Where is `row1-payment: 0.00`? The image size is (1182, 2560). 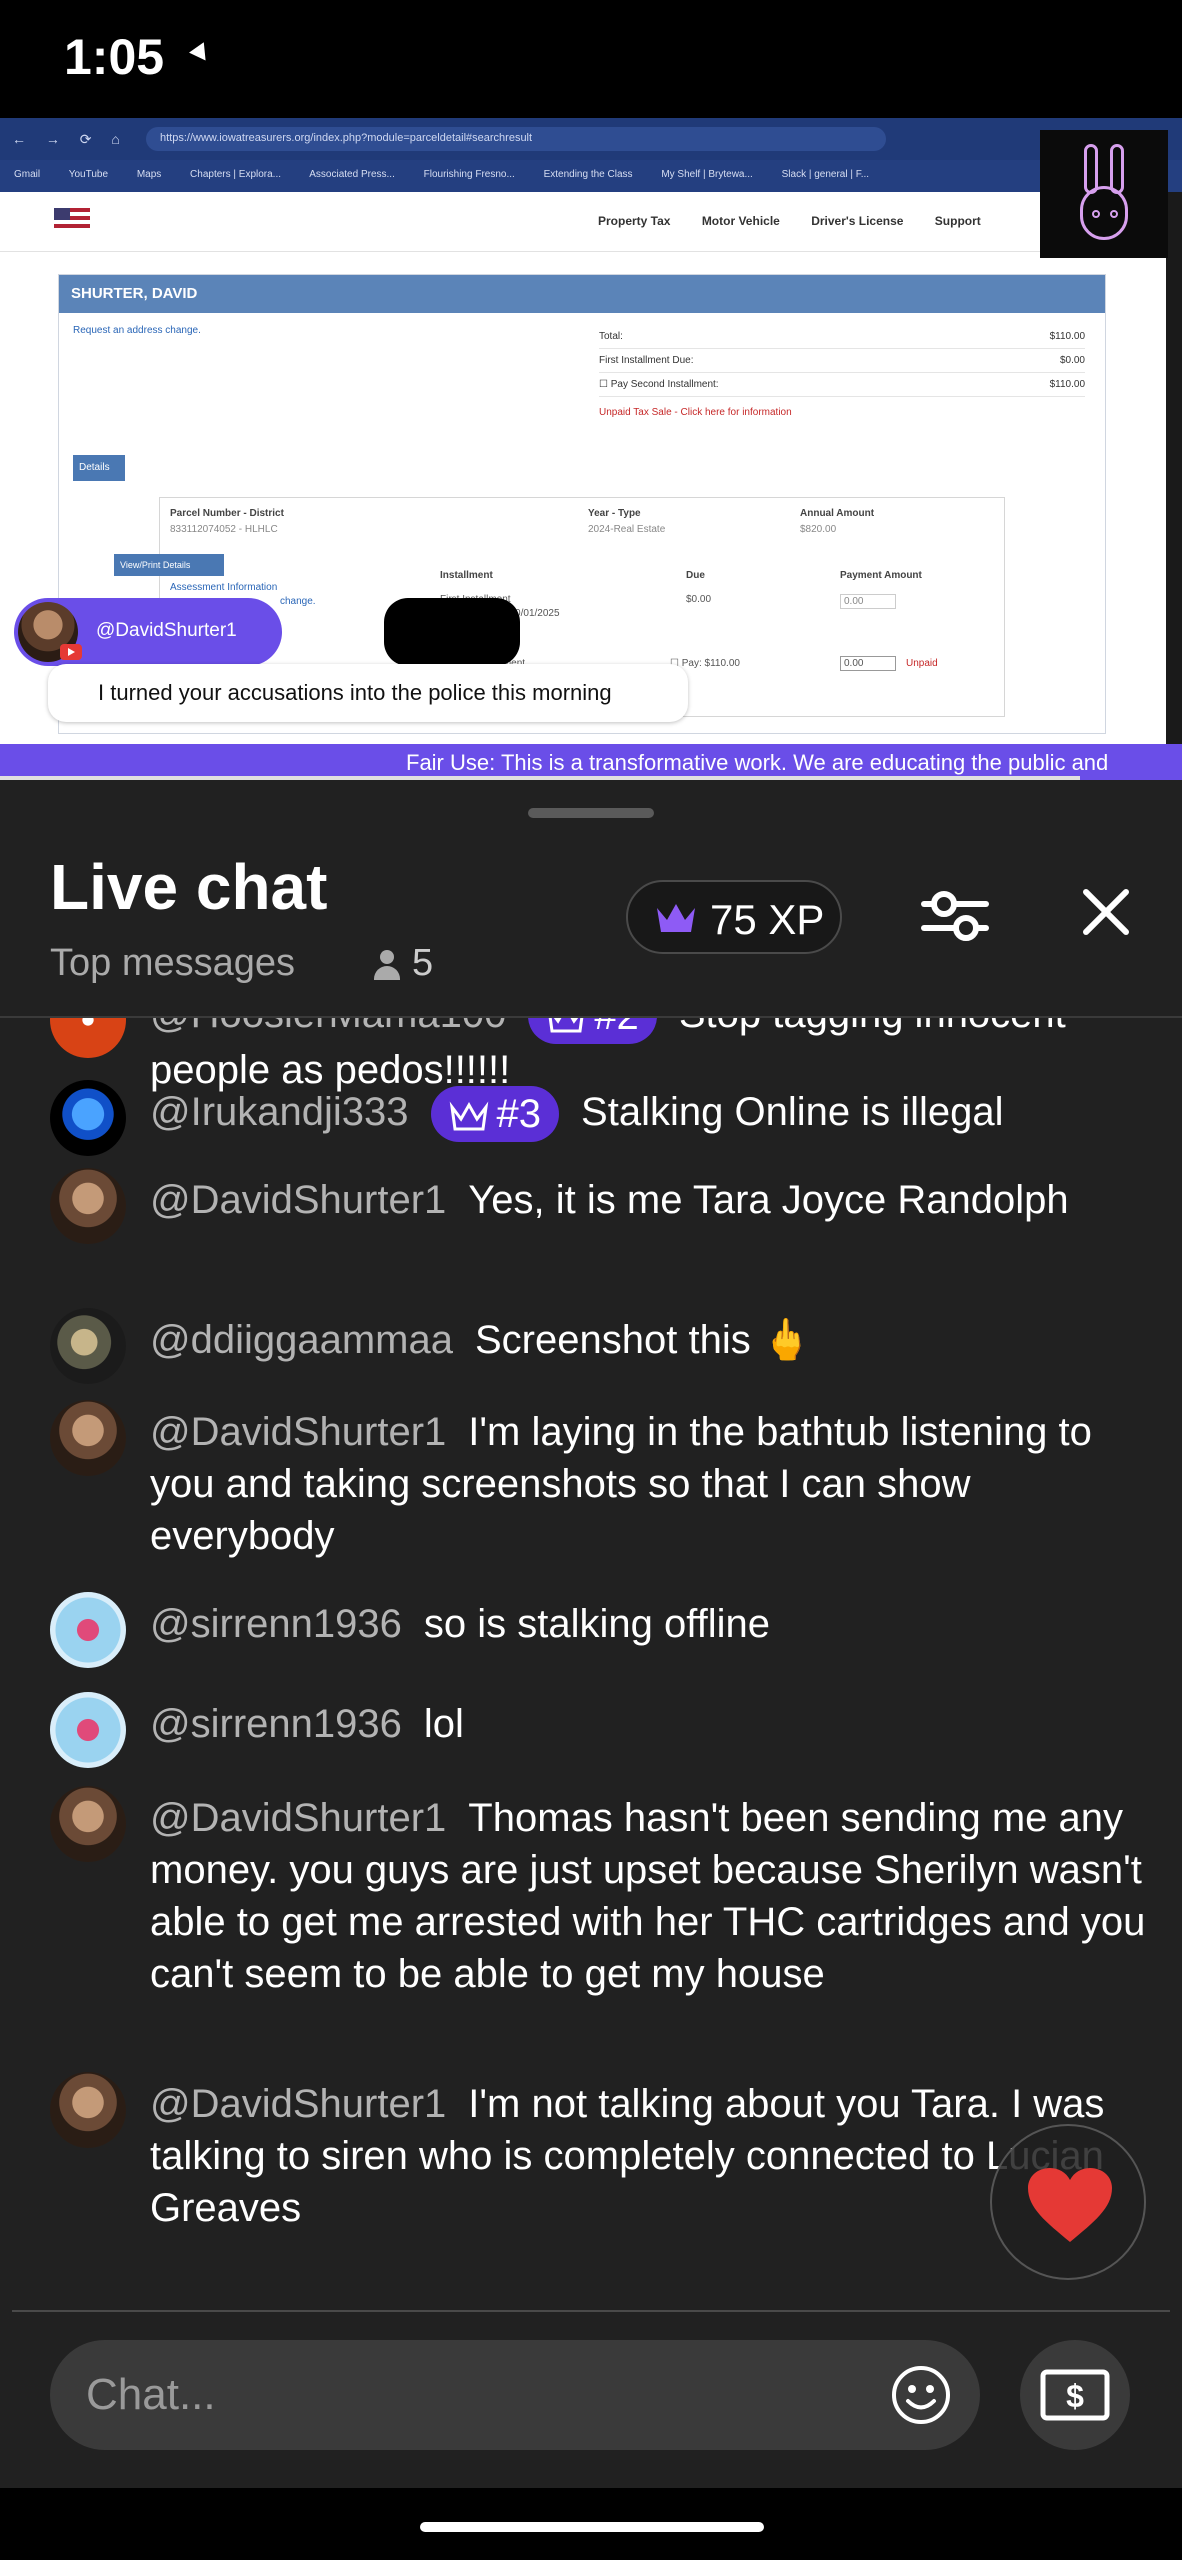
row1-payment: 0.00 is located at coordinates (868, 601).